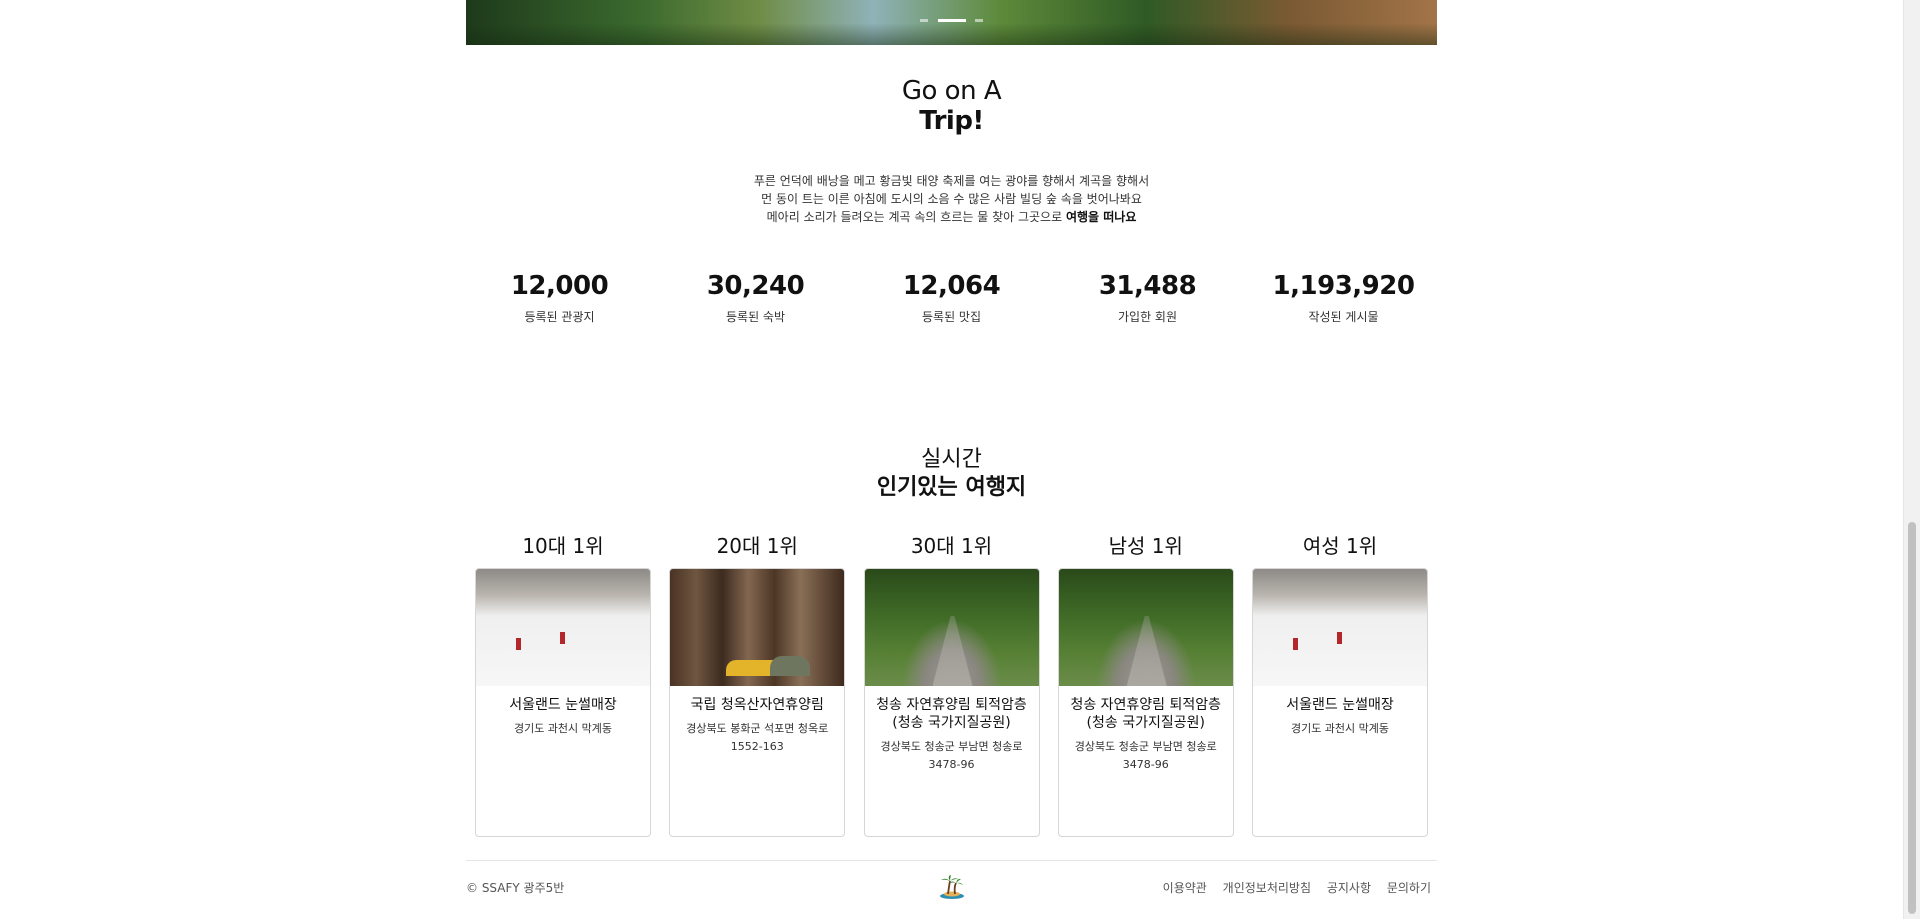 The image size is (1920, 919). I want to click on palm-island-svg, so click(952, 887).